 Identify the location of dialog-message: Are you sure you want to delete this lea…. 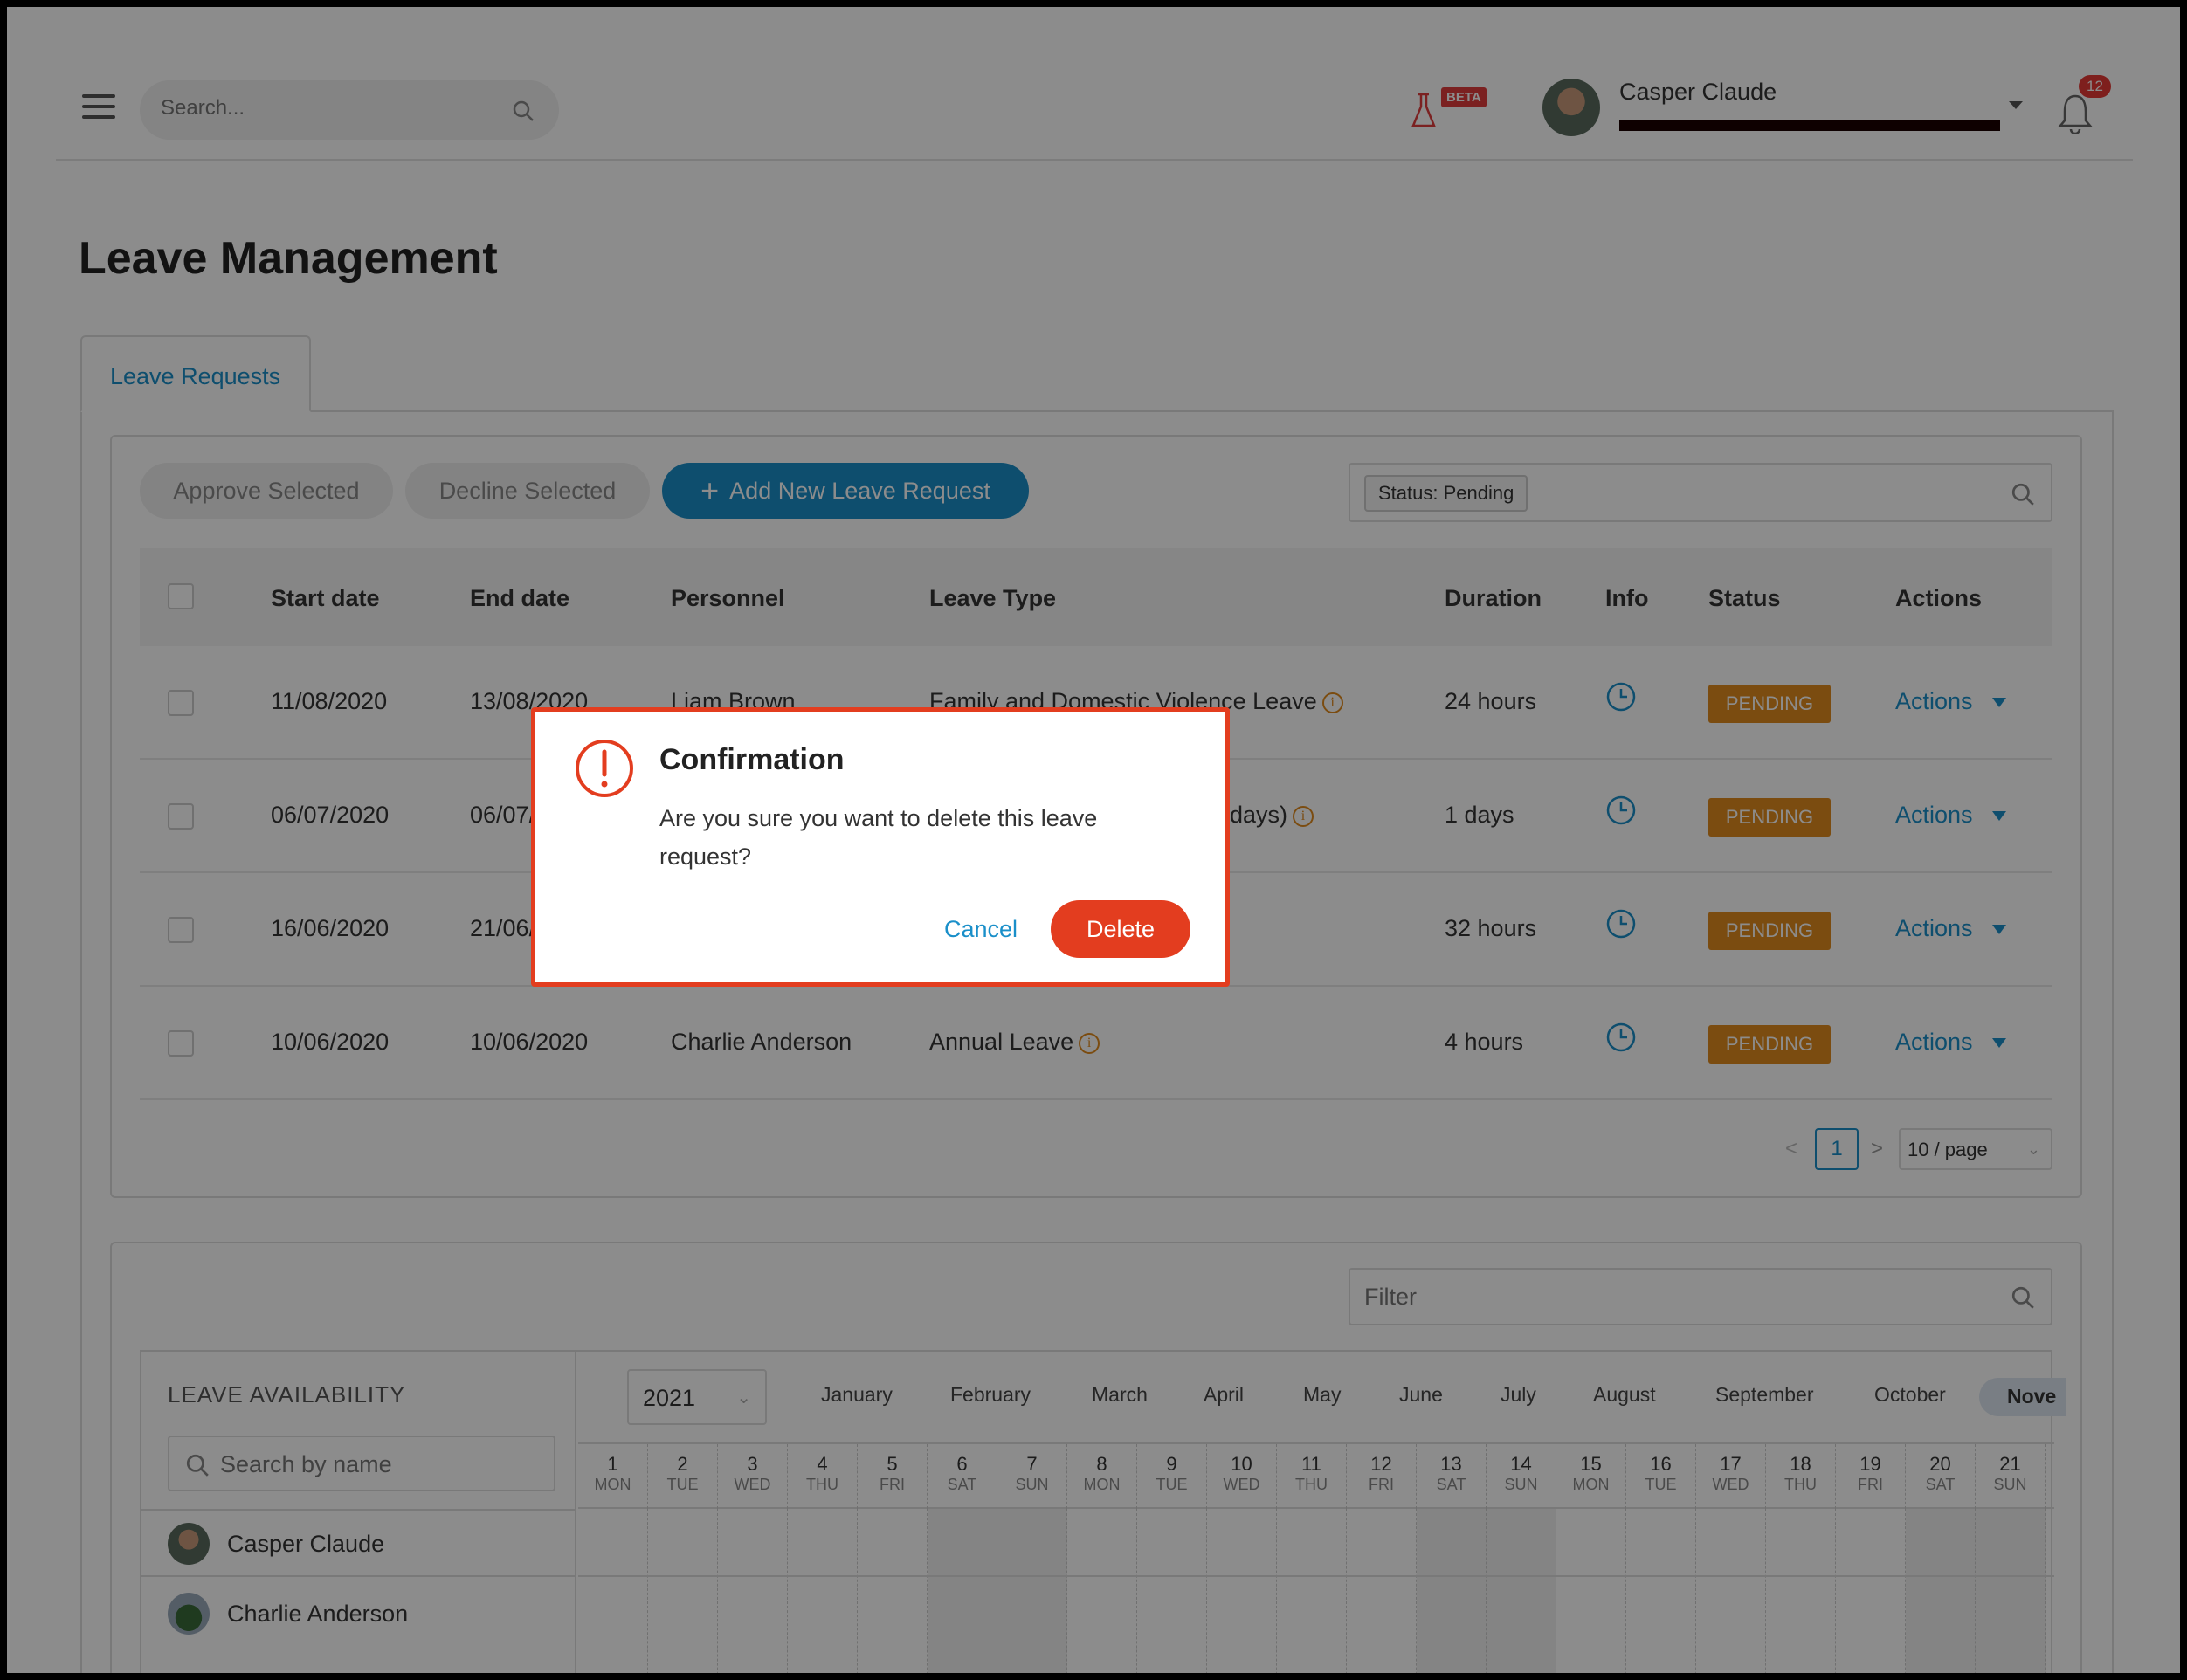
(878, 837).